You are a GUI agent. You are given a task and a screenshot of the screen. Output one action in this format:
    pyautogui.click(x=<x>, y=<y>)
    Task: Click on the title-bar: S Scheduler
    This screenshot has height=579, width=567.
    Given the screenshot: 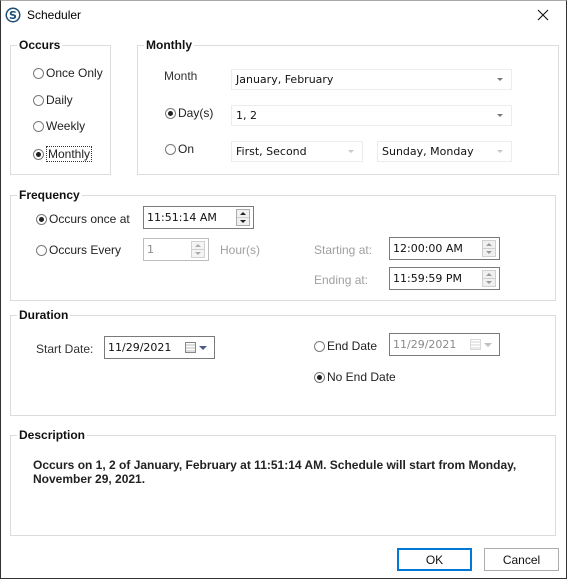 What is the action you would take?
    pyautogui.click(x=283, y=16)
    